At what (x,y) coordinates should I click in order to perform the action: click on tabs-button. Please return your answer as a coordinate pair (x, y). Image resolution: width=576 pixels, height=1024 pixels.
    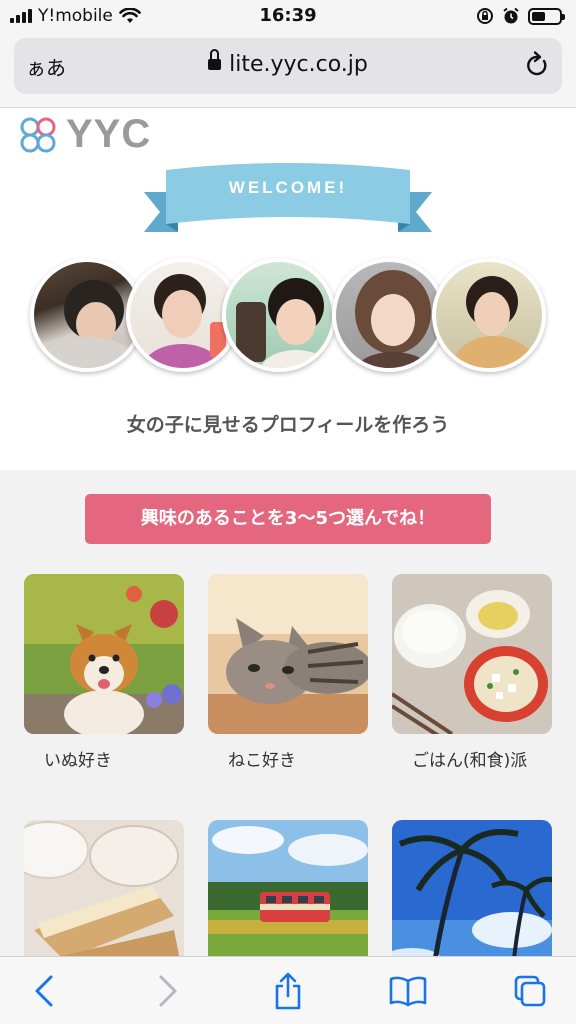
    Looking at the image, I should click on (530, 991).